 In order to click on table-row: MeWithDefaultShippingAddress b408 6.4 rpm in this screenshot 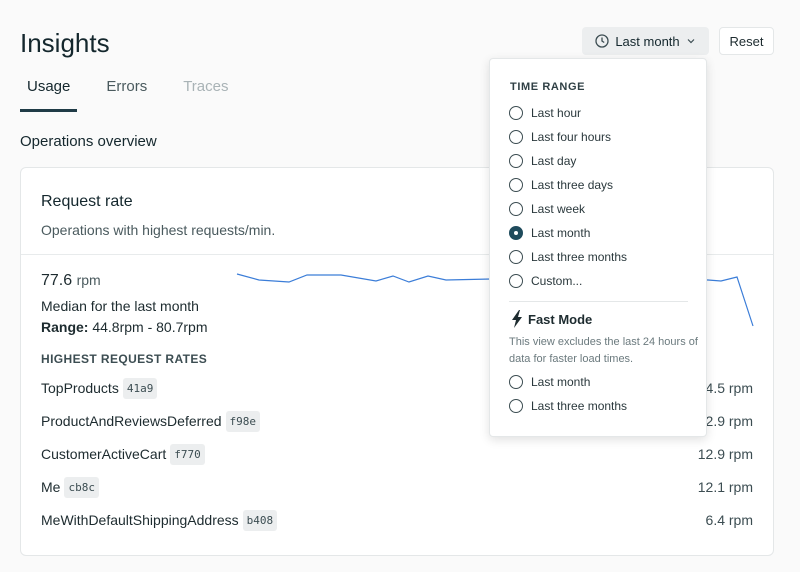, I will do `click(397, 520)`.